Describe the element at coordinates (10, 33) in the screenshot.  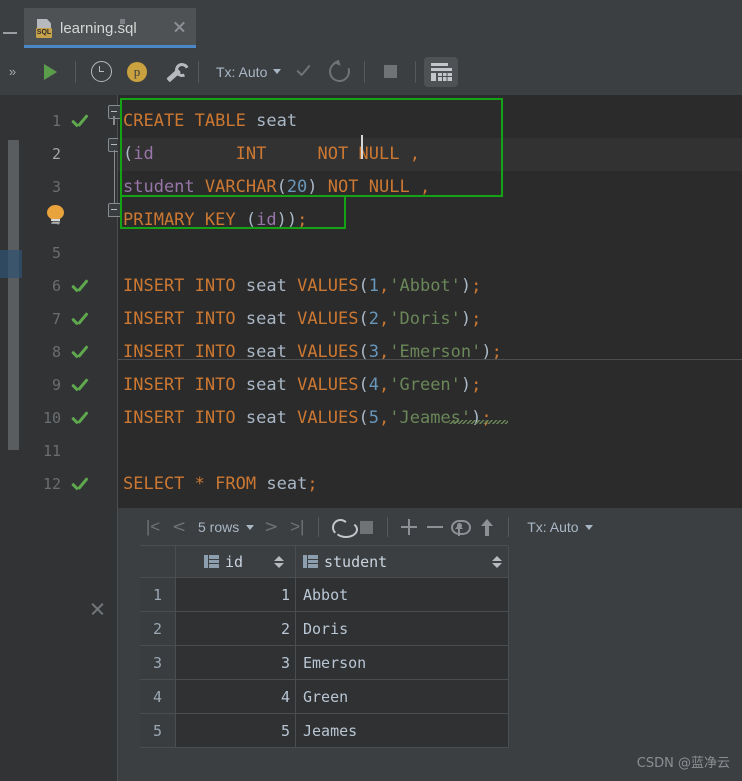
I see `minus-icon` at that location.